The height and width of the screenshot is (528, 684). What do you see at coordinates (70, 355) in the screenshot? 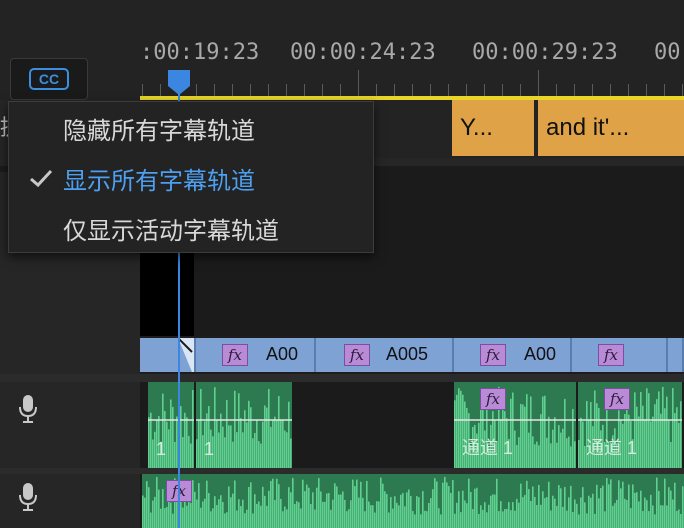
I see `video-clip-track-header` at bounding box center [70, 355].